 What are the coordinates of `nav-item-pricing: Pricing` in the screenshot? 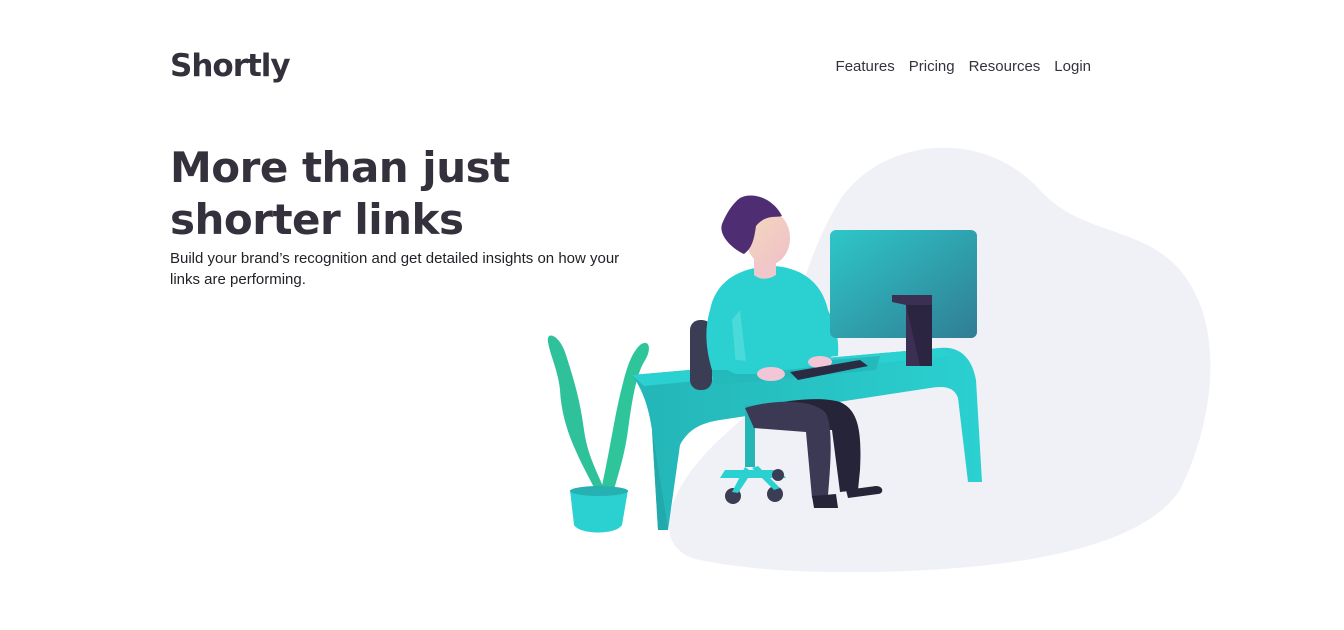 It's located at (932, 66).